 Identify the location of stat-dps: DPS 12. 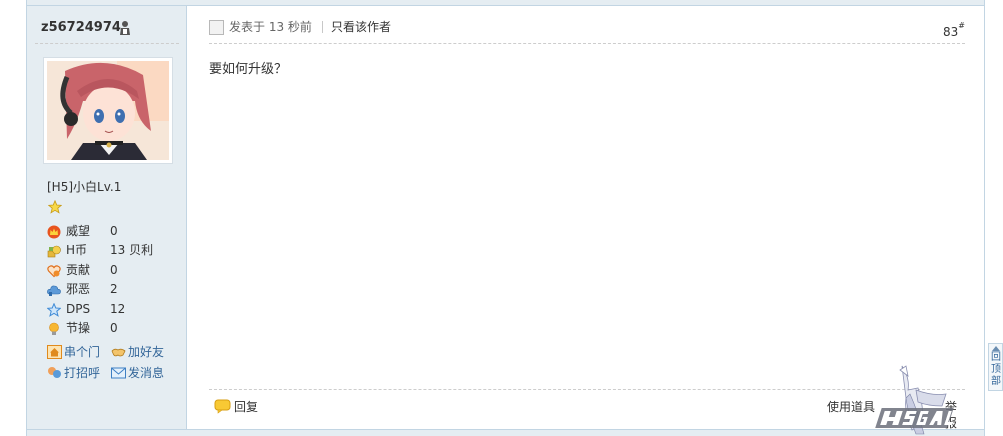
(112, 309).